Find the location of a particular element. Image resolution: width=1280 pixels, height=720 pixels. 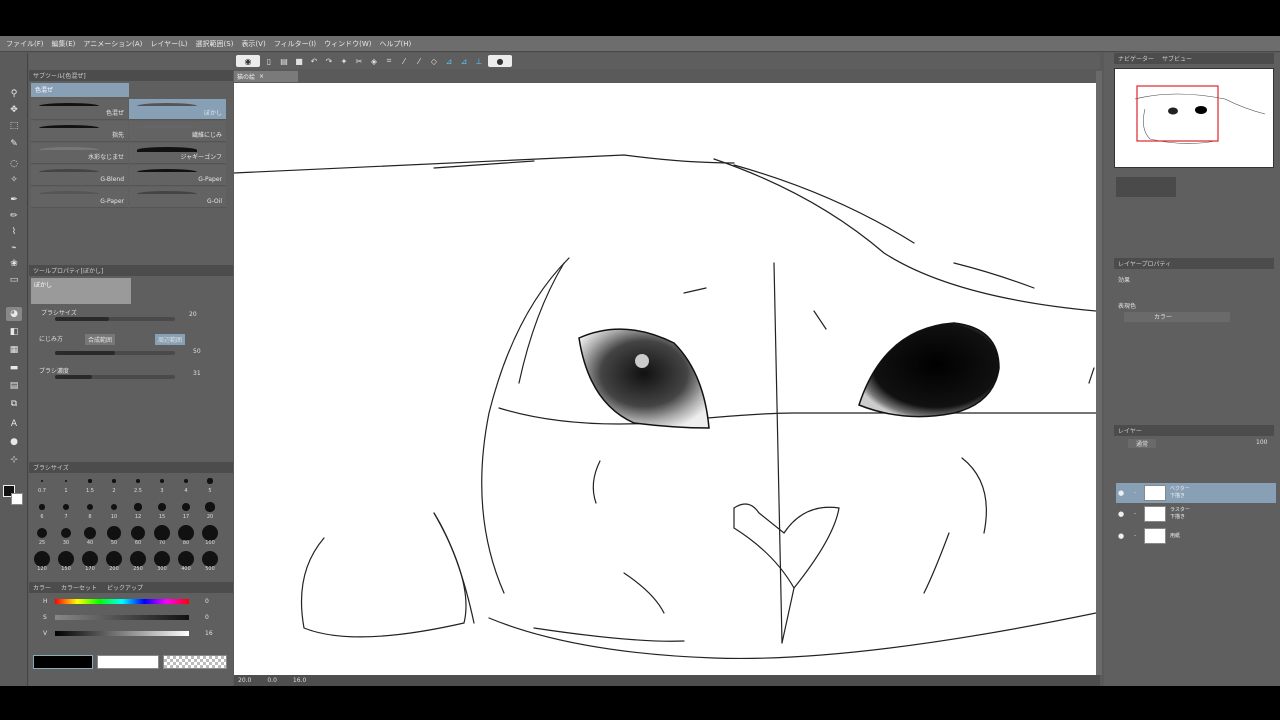

tab-subview: サブビュー is located at coordinates (1177, 58).